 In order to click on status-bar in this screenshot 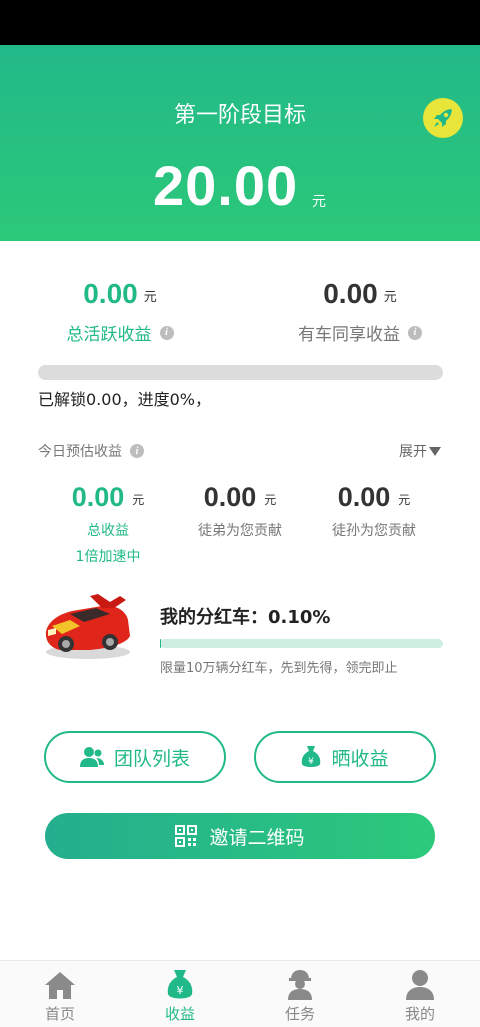, I will do `click(240, 22)`.